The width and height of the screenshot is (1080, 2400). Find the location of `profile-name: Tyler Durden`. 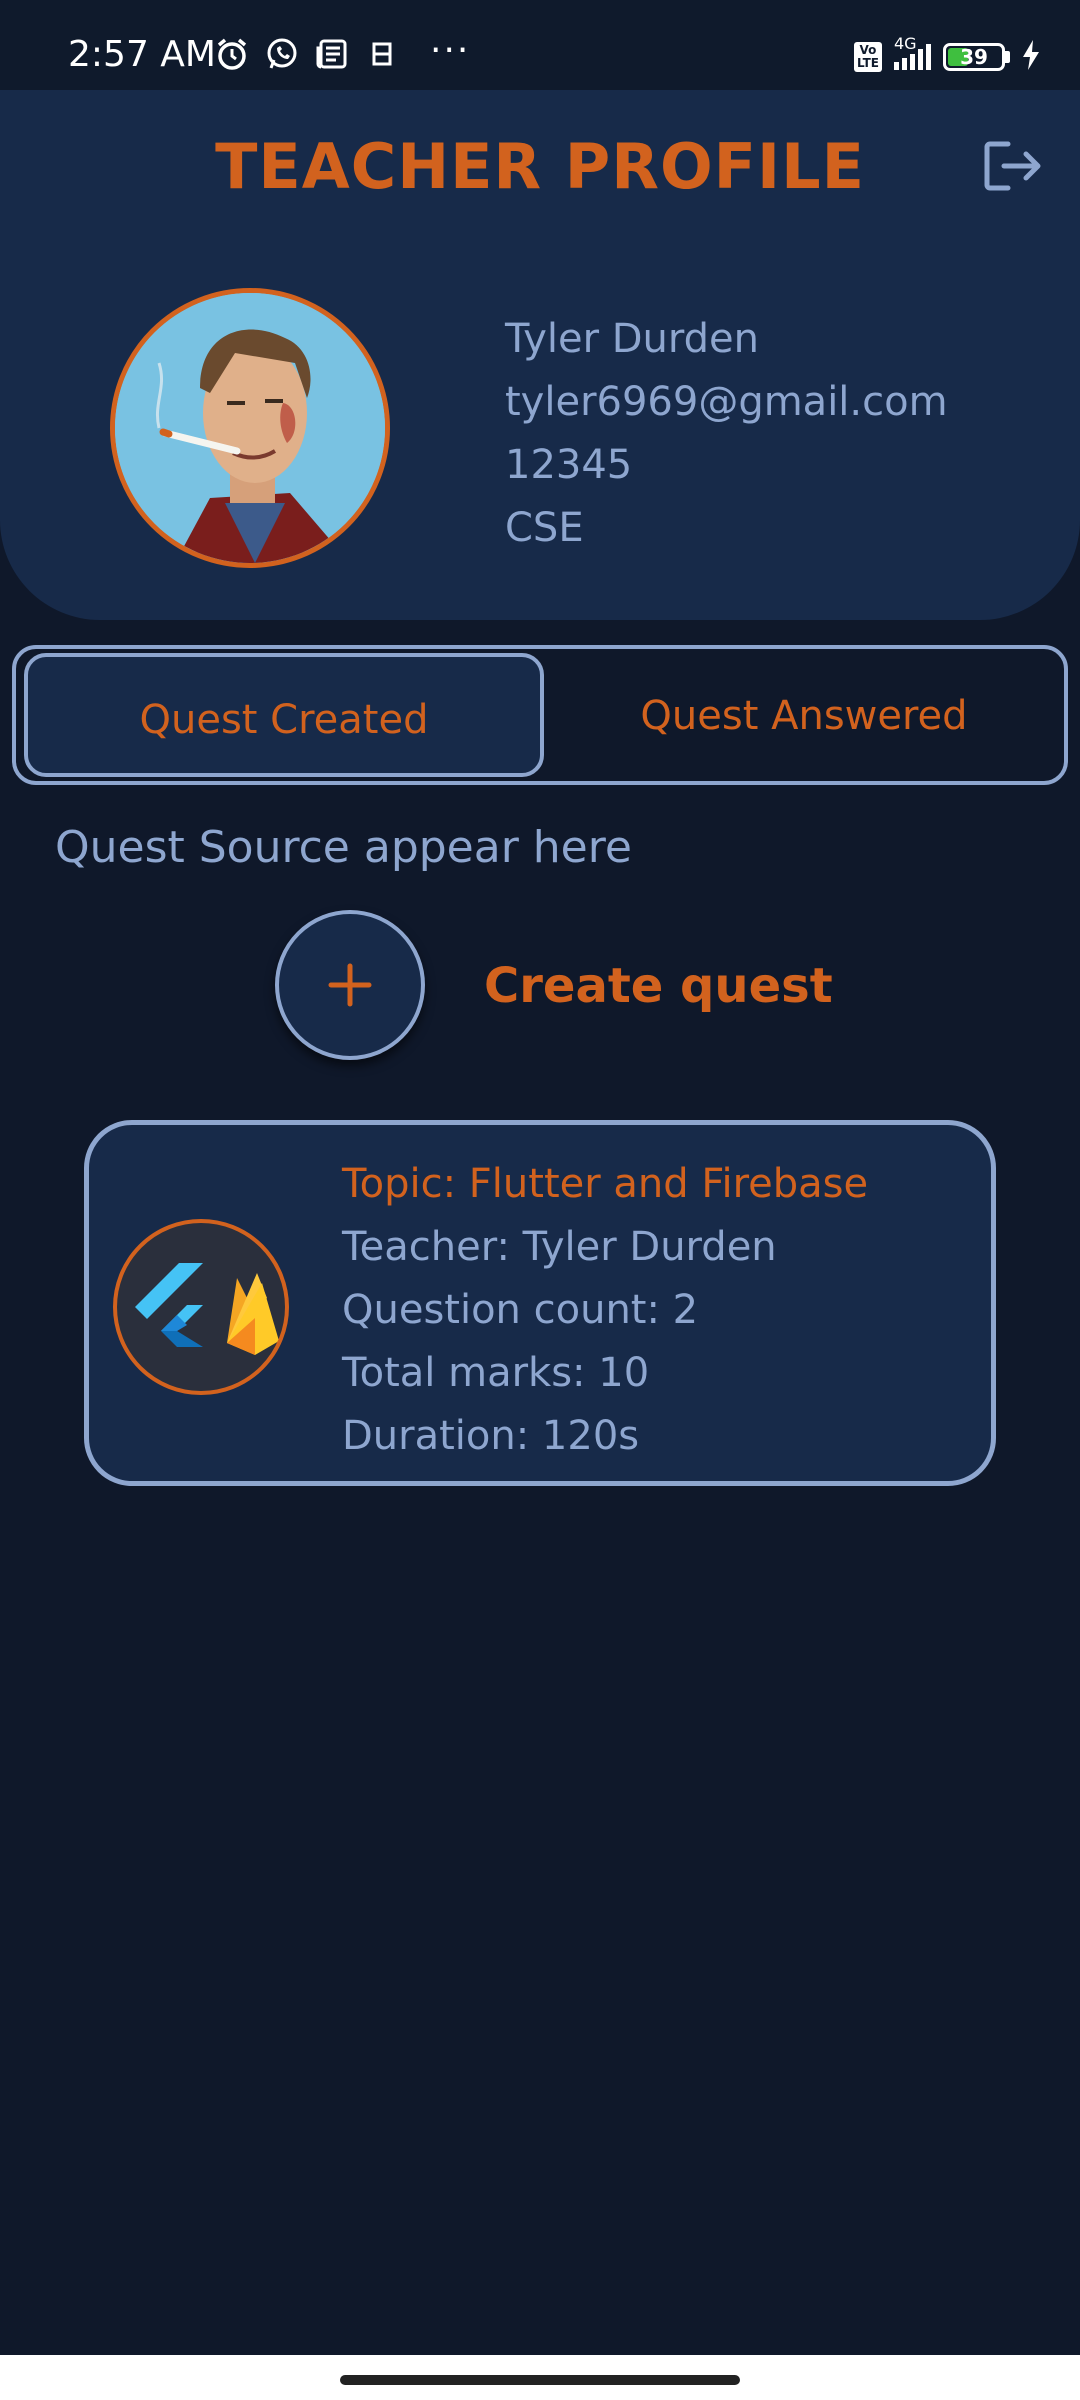

profile-name: Tyler Durden is located at coordinates (632, 339).